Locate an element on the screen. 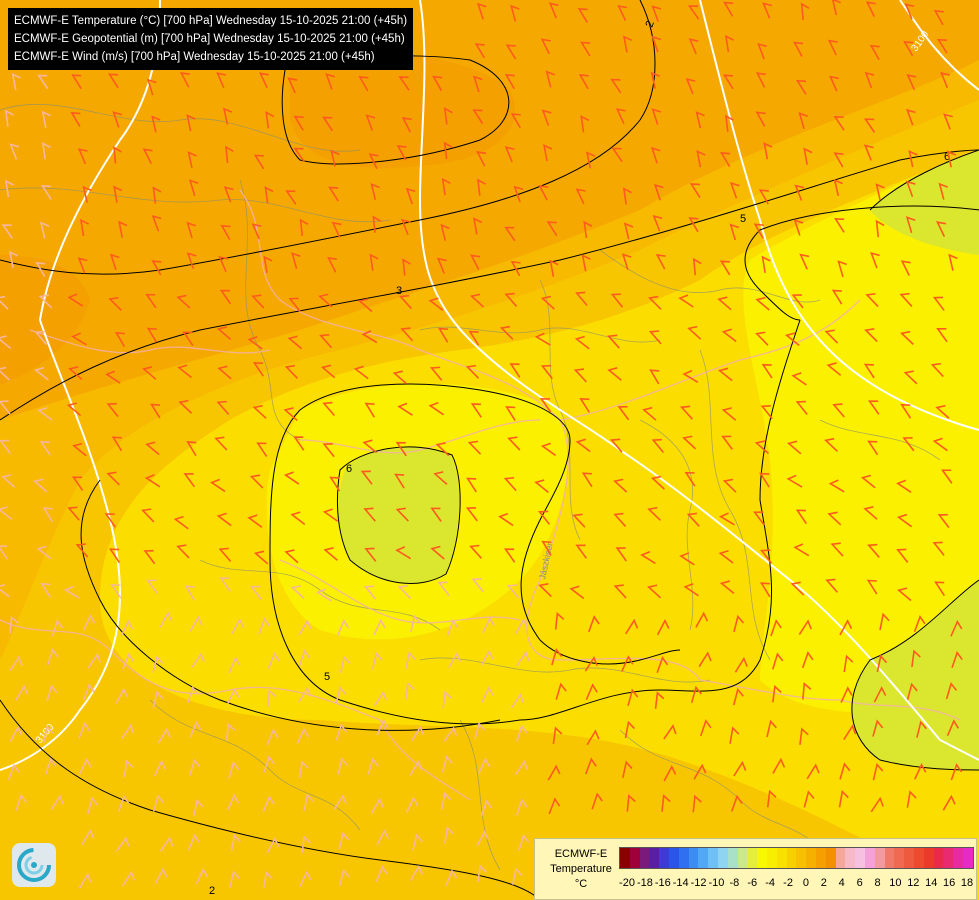  isotherm-label-6-center: 6 is located at coordinates (349, 469).